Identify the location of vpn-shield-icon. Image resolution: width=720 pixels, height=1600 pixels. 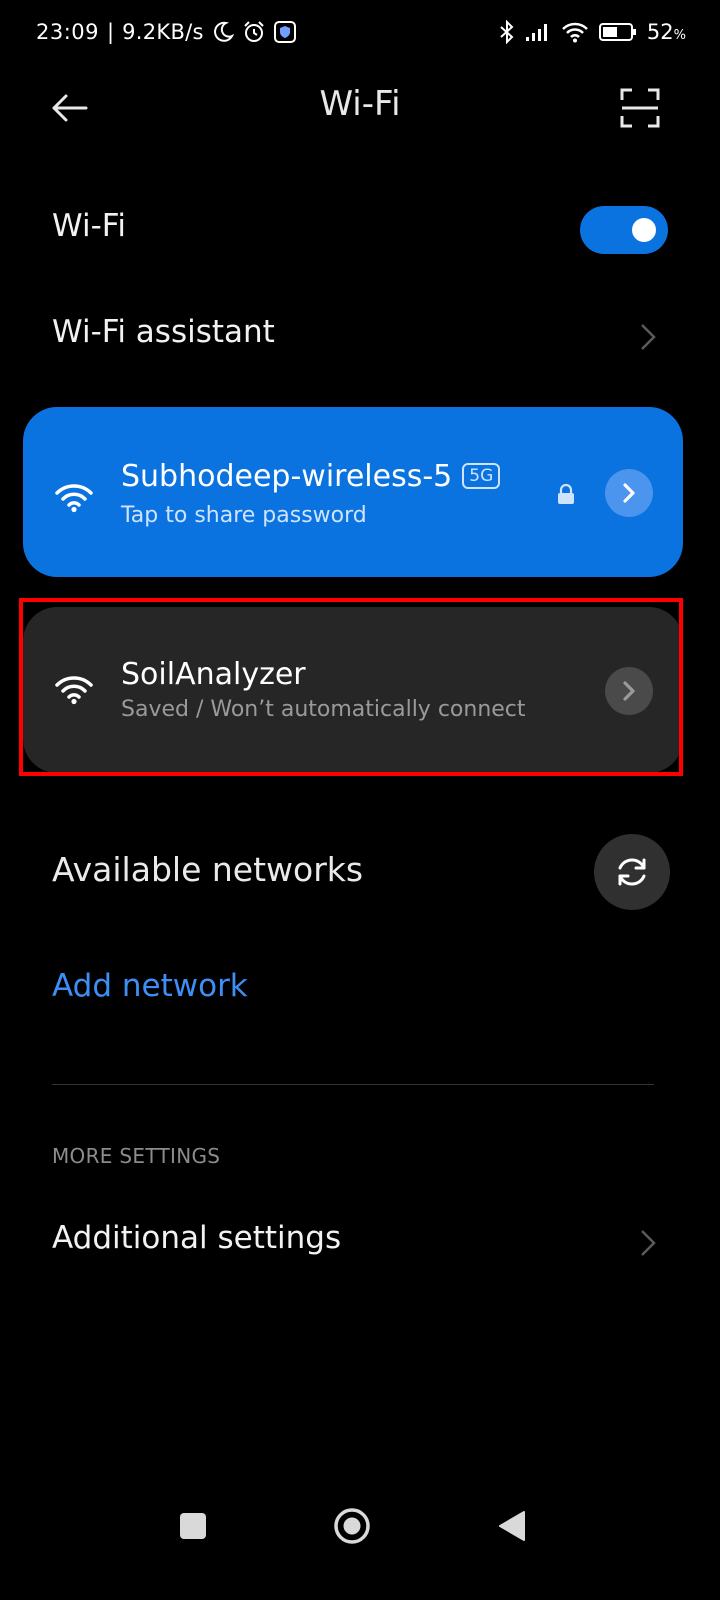
(284, 32).